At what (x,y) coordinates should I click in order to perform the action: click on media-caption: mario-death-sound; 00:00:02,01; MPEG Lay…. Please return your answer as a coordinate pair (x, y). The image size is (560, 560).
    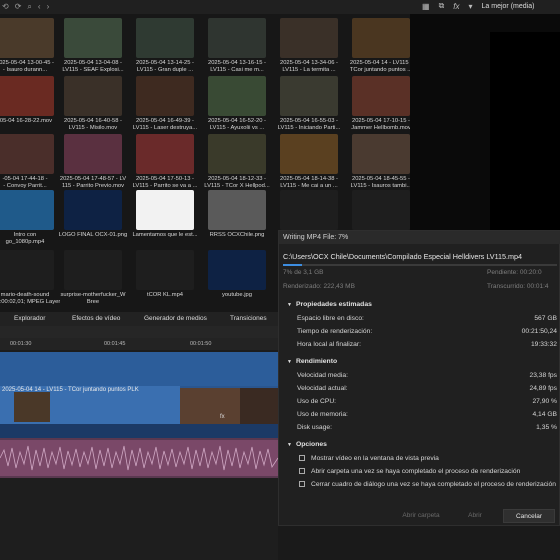
    Looking at the image, I should click on (30, 299).